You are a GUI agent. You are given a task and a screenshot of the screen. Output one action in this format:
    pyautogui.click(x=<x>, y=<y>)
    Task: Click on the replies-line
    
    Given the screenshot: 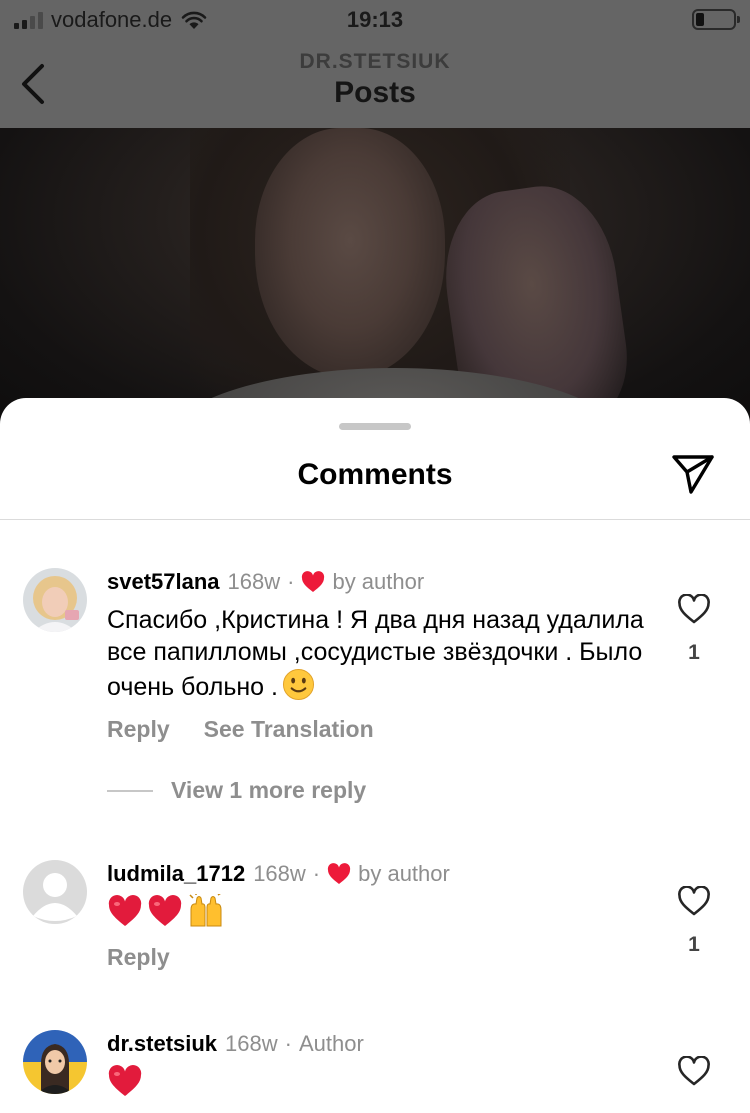 What is the action you would take?
    pyautogui.click(x=130, y=790)
    